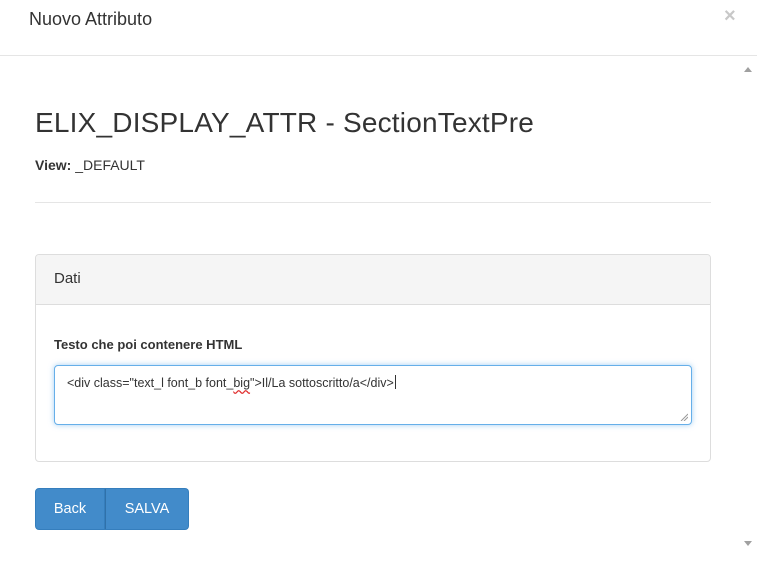 The width and height of the screenshot is (757, 569). I want to click on scroll-up-icon, so click(748, 69).